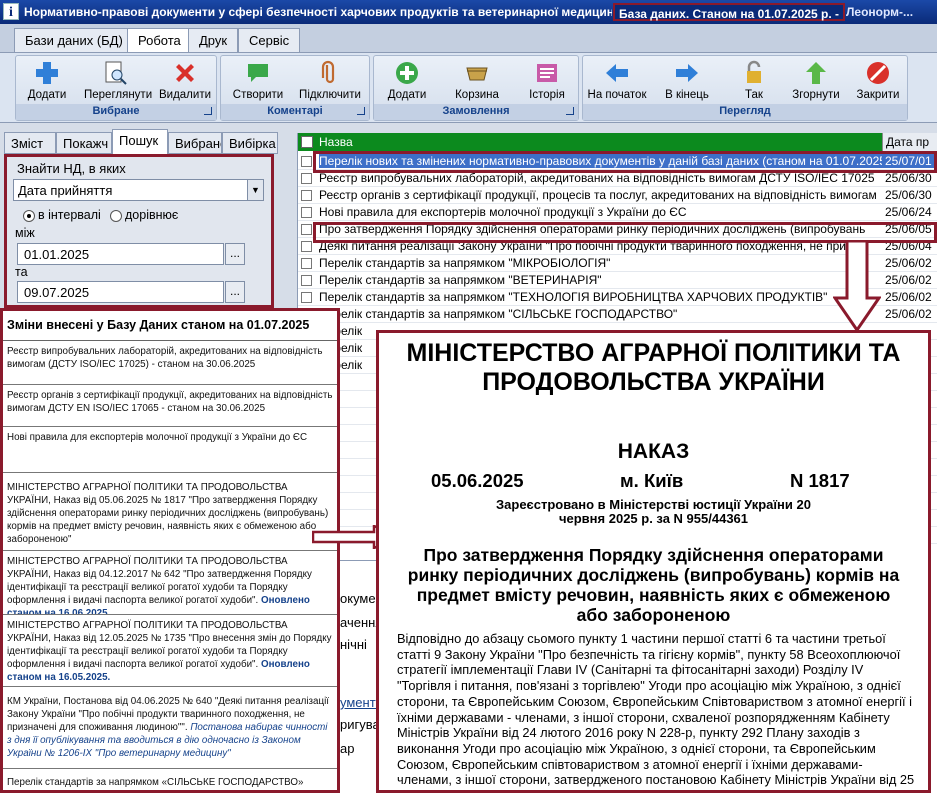 Image resolution: width=937 pixels, height=793 pixels. Describe the element at coordinates (255, 190) in the screenshot. I see `chevron-down-icon: ▼` at that location.